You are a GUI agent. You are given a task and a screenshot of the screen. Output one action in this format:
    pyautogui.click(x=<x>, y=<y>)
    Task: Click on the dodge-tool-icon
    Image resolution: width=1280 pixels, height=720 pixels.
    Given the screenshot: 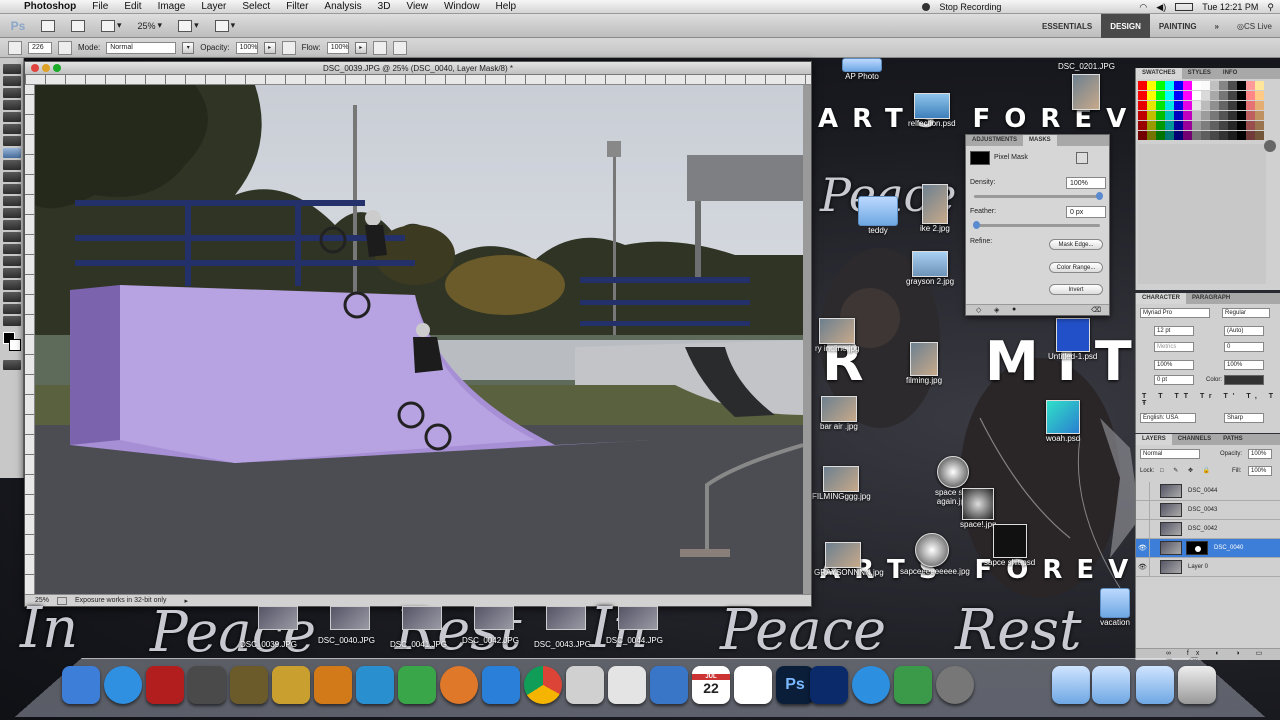 What is the action you would take?
    pyautogui.click(x=12, y=225)
    